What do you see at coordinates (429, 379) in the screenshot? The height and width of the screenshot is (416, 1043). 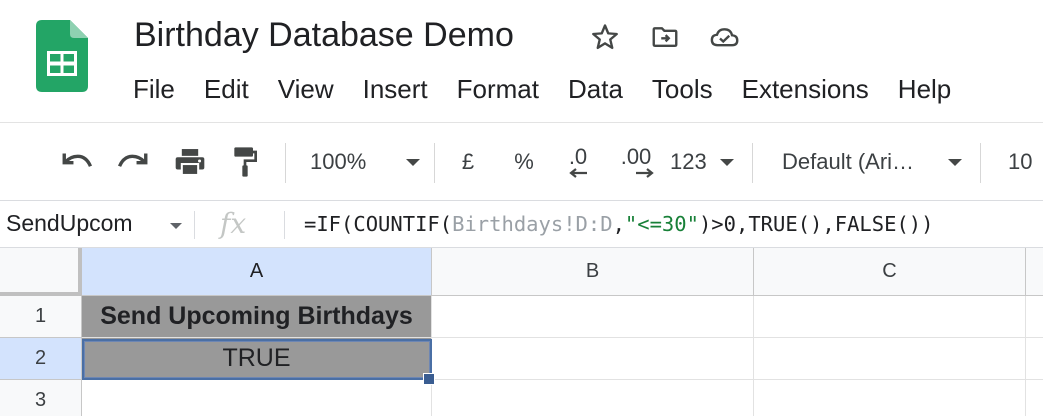 I see `fill-handle` at bounding box center [429, 379].